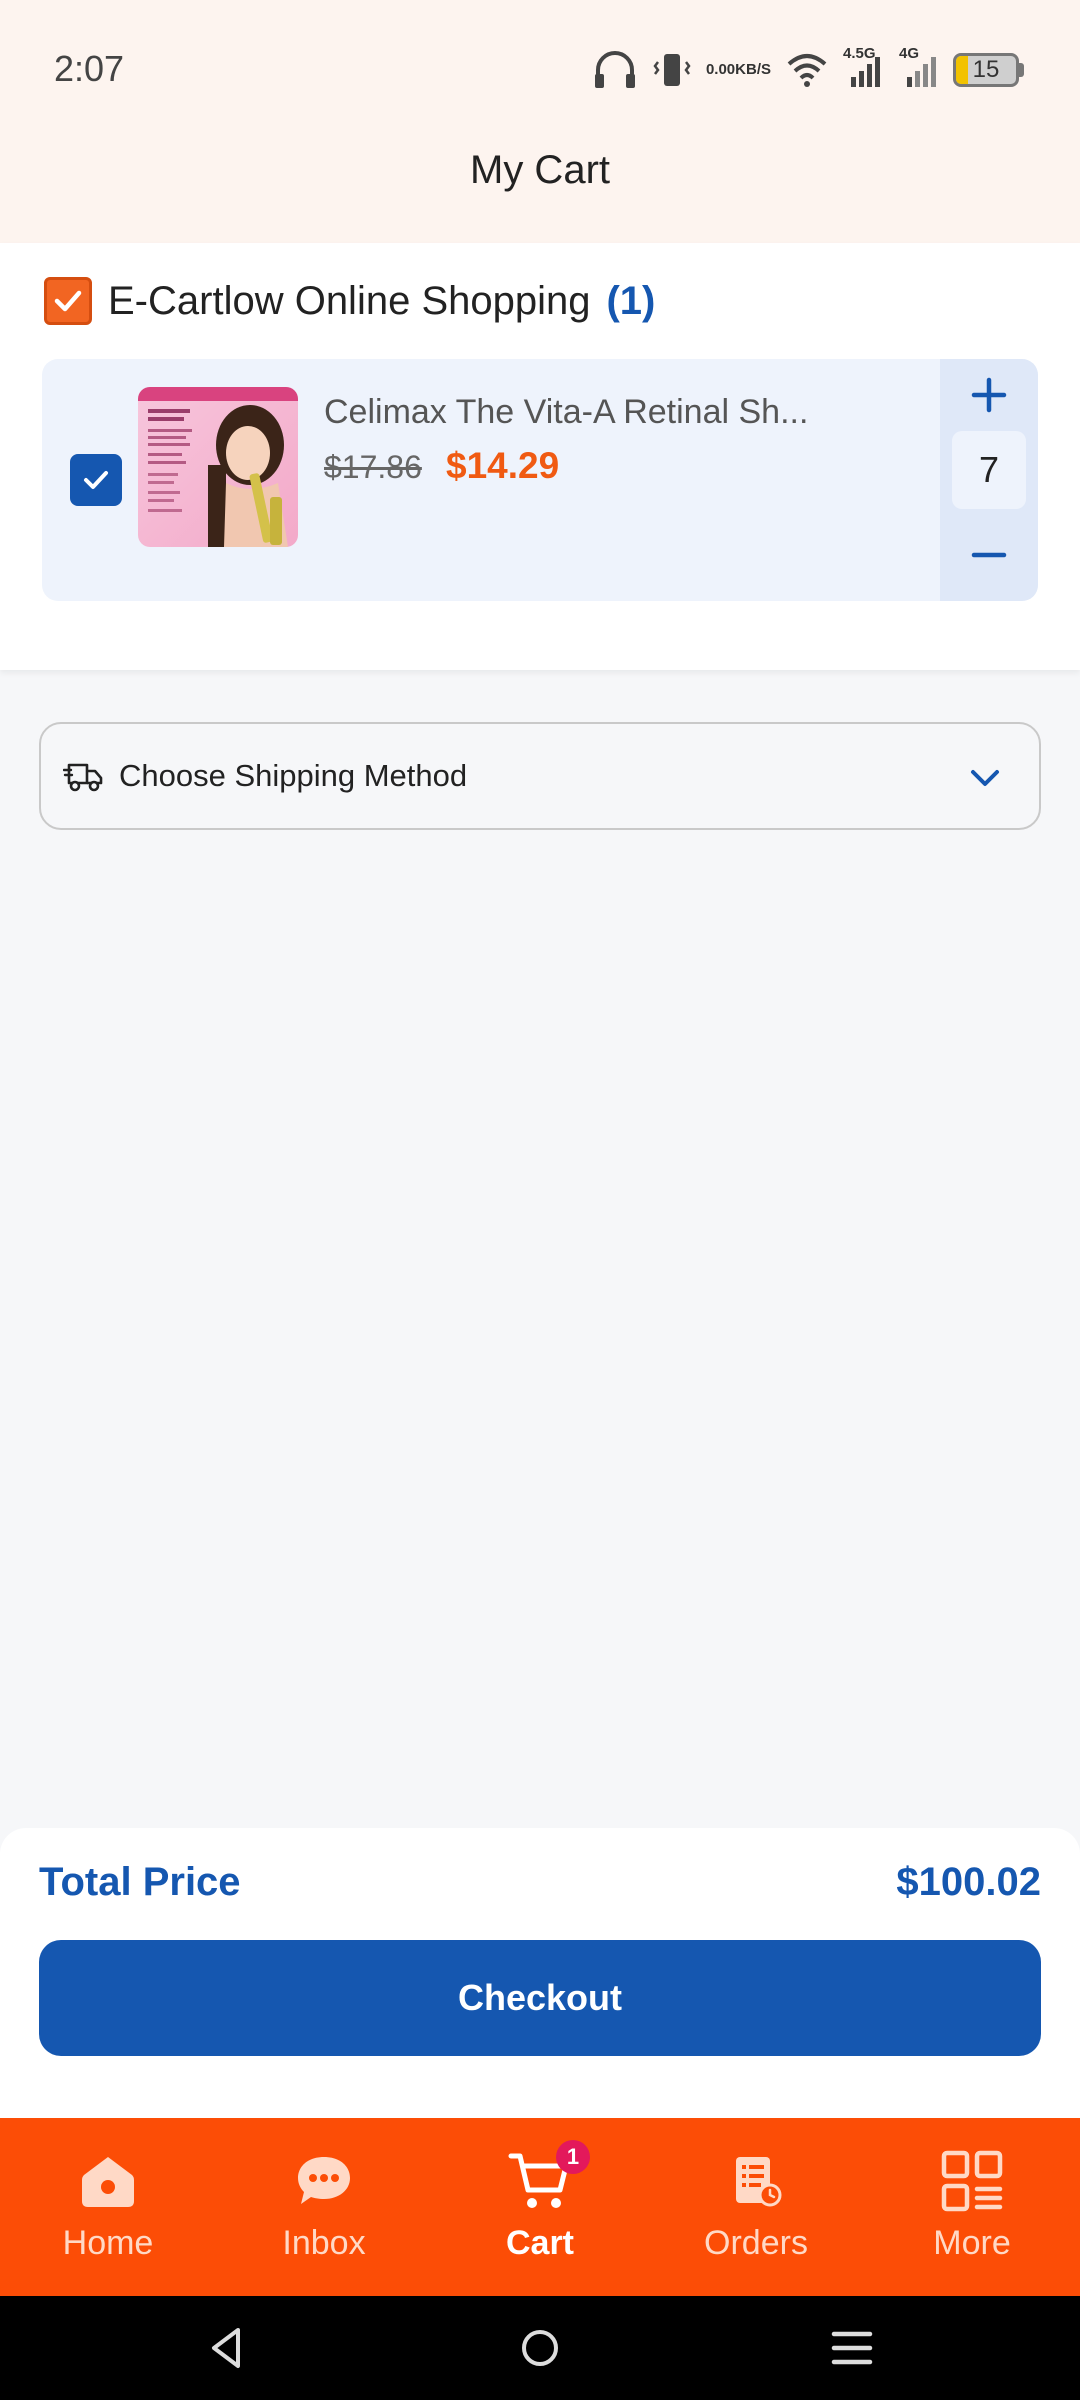 This screenshot has height=2400, width=1080. I want to click on item-checkbox, so click(96, 480).